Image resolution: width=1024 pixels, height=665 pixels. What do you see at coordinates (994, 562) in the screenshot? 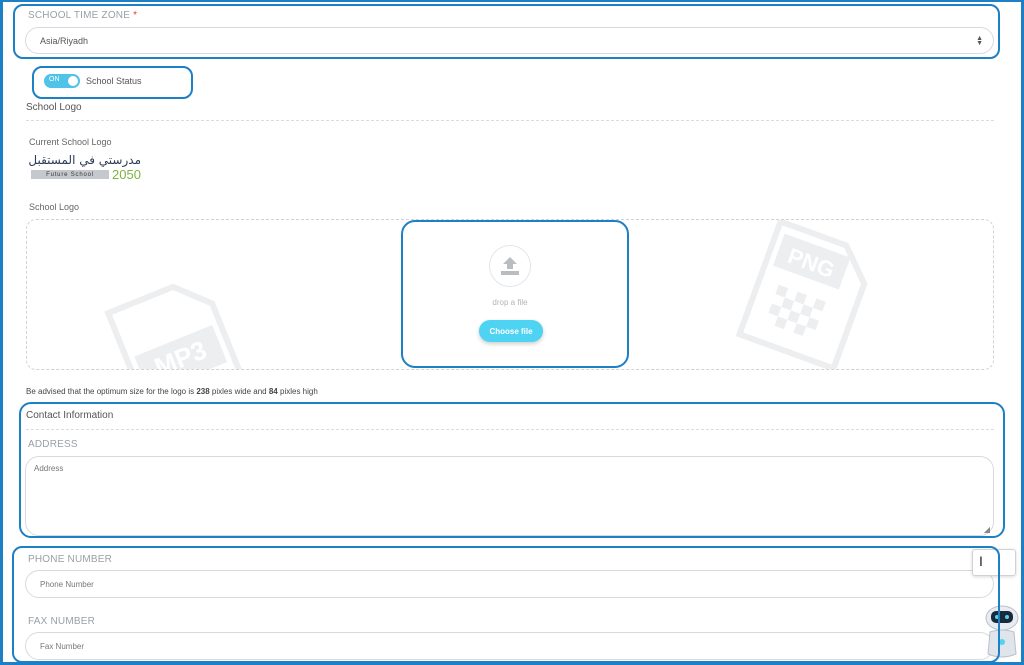
I see `assistant-bubble: I` at bounding box center [994, 562].